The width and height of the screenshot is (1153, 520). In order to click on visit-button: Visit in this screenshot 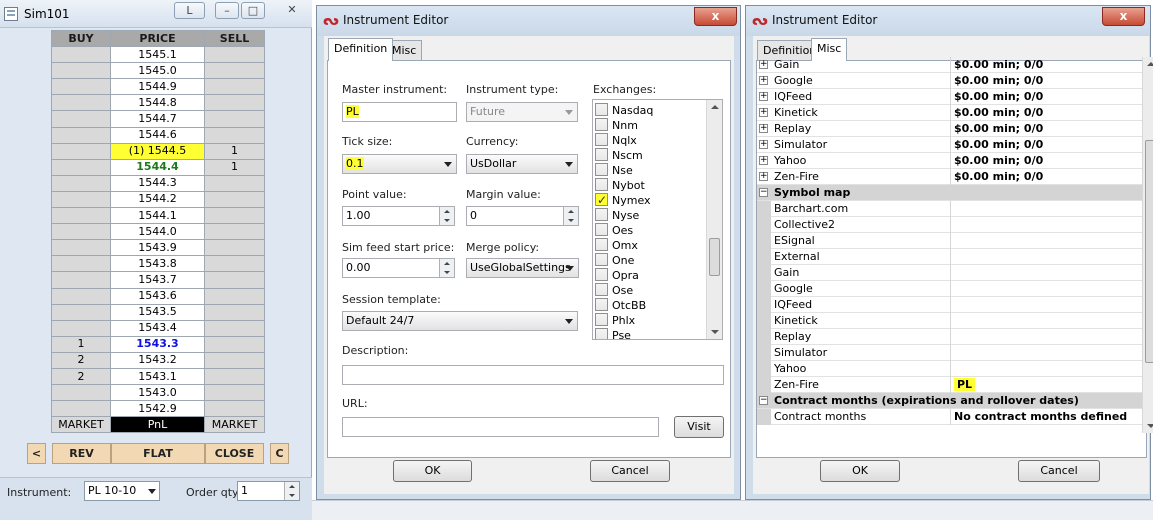, I will do `click(699, 427)`.